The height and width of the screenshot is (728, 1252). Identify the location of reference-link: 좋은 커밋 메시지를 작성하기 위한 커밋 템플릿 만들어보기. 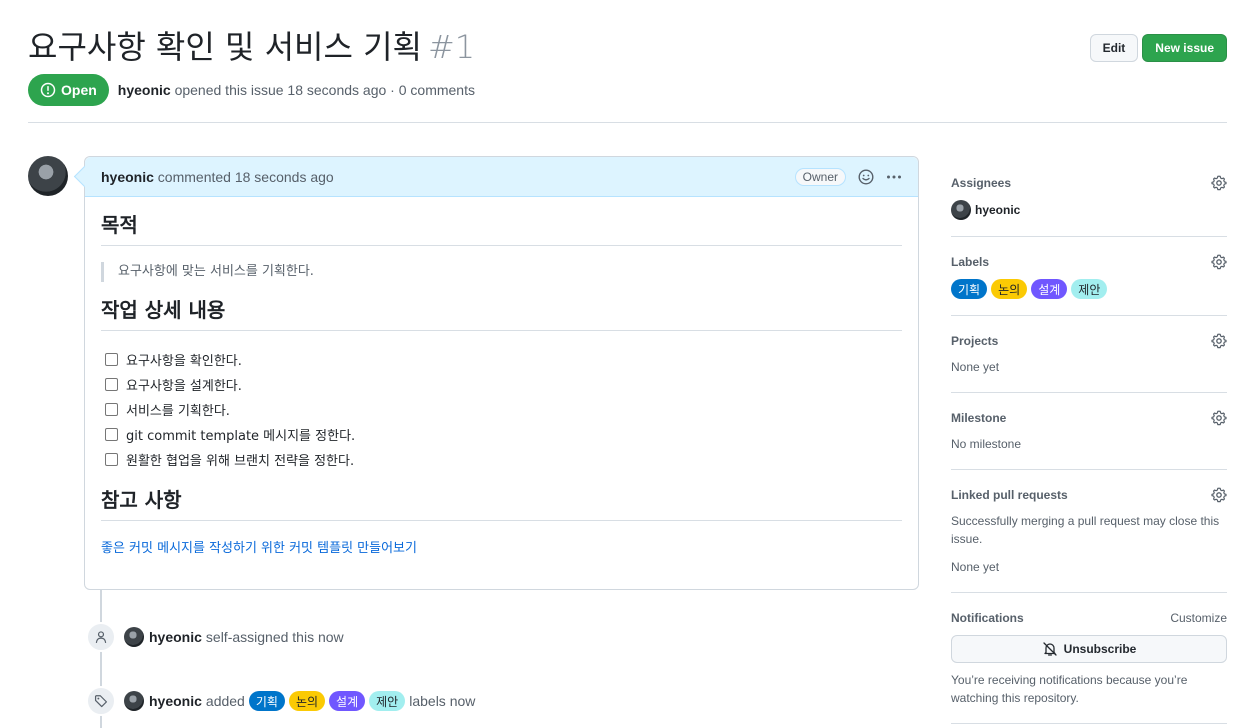
(259, 546).